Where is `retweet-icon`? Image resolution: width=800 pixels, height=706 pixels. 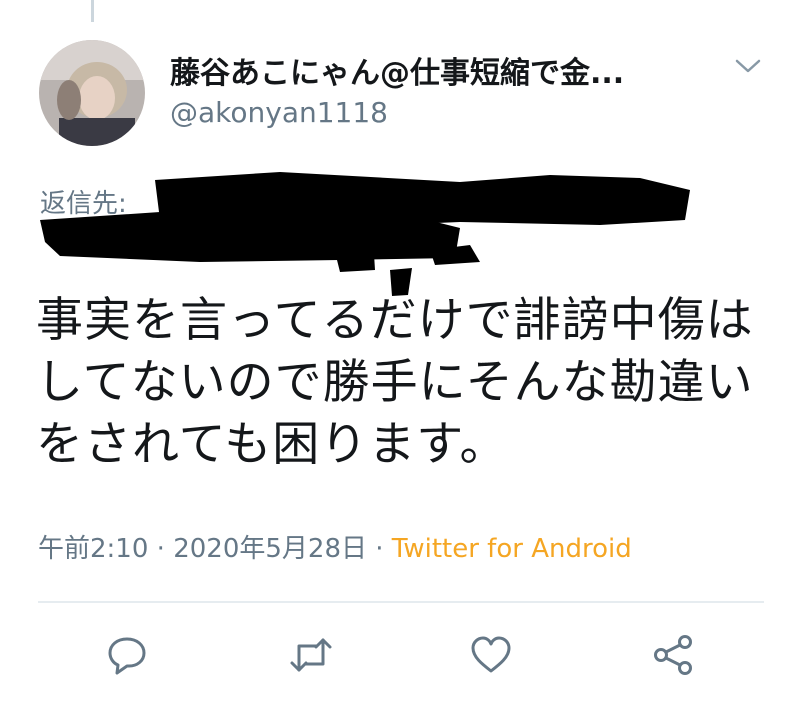
retweet-icon is located at coordinates (311, 655).